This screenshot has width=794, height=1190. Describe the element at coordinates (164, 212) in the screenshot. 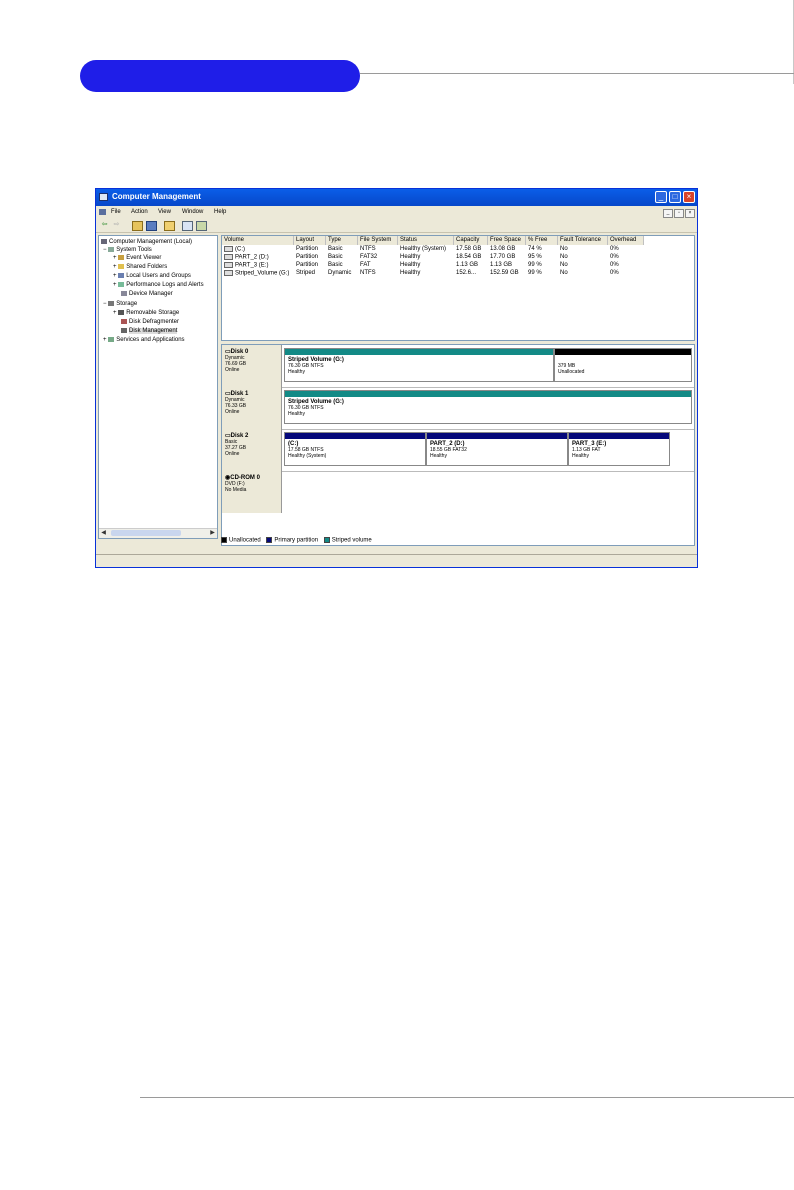

I see `menu-view: View` at that location.